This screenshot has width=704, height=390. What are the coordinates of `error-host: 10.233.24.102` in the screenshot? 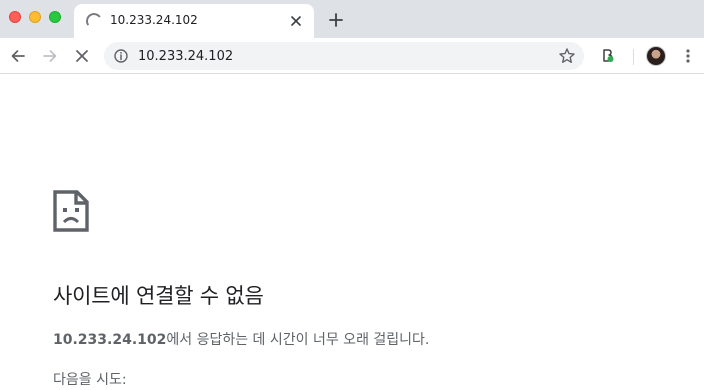 It's located at (110, 340).